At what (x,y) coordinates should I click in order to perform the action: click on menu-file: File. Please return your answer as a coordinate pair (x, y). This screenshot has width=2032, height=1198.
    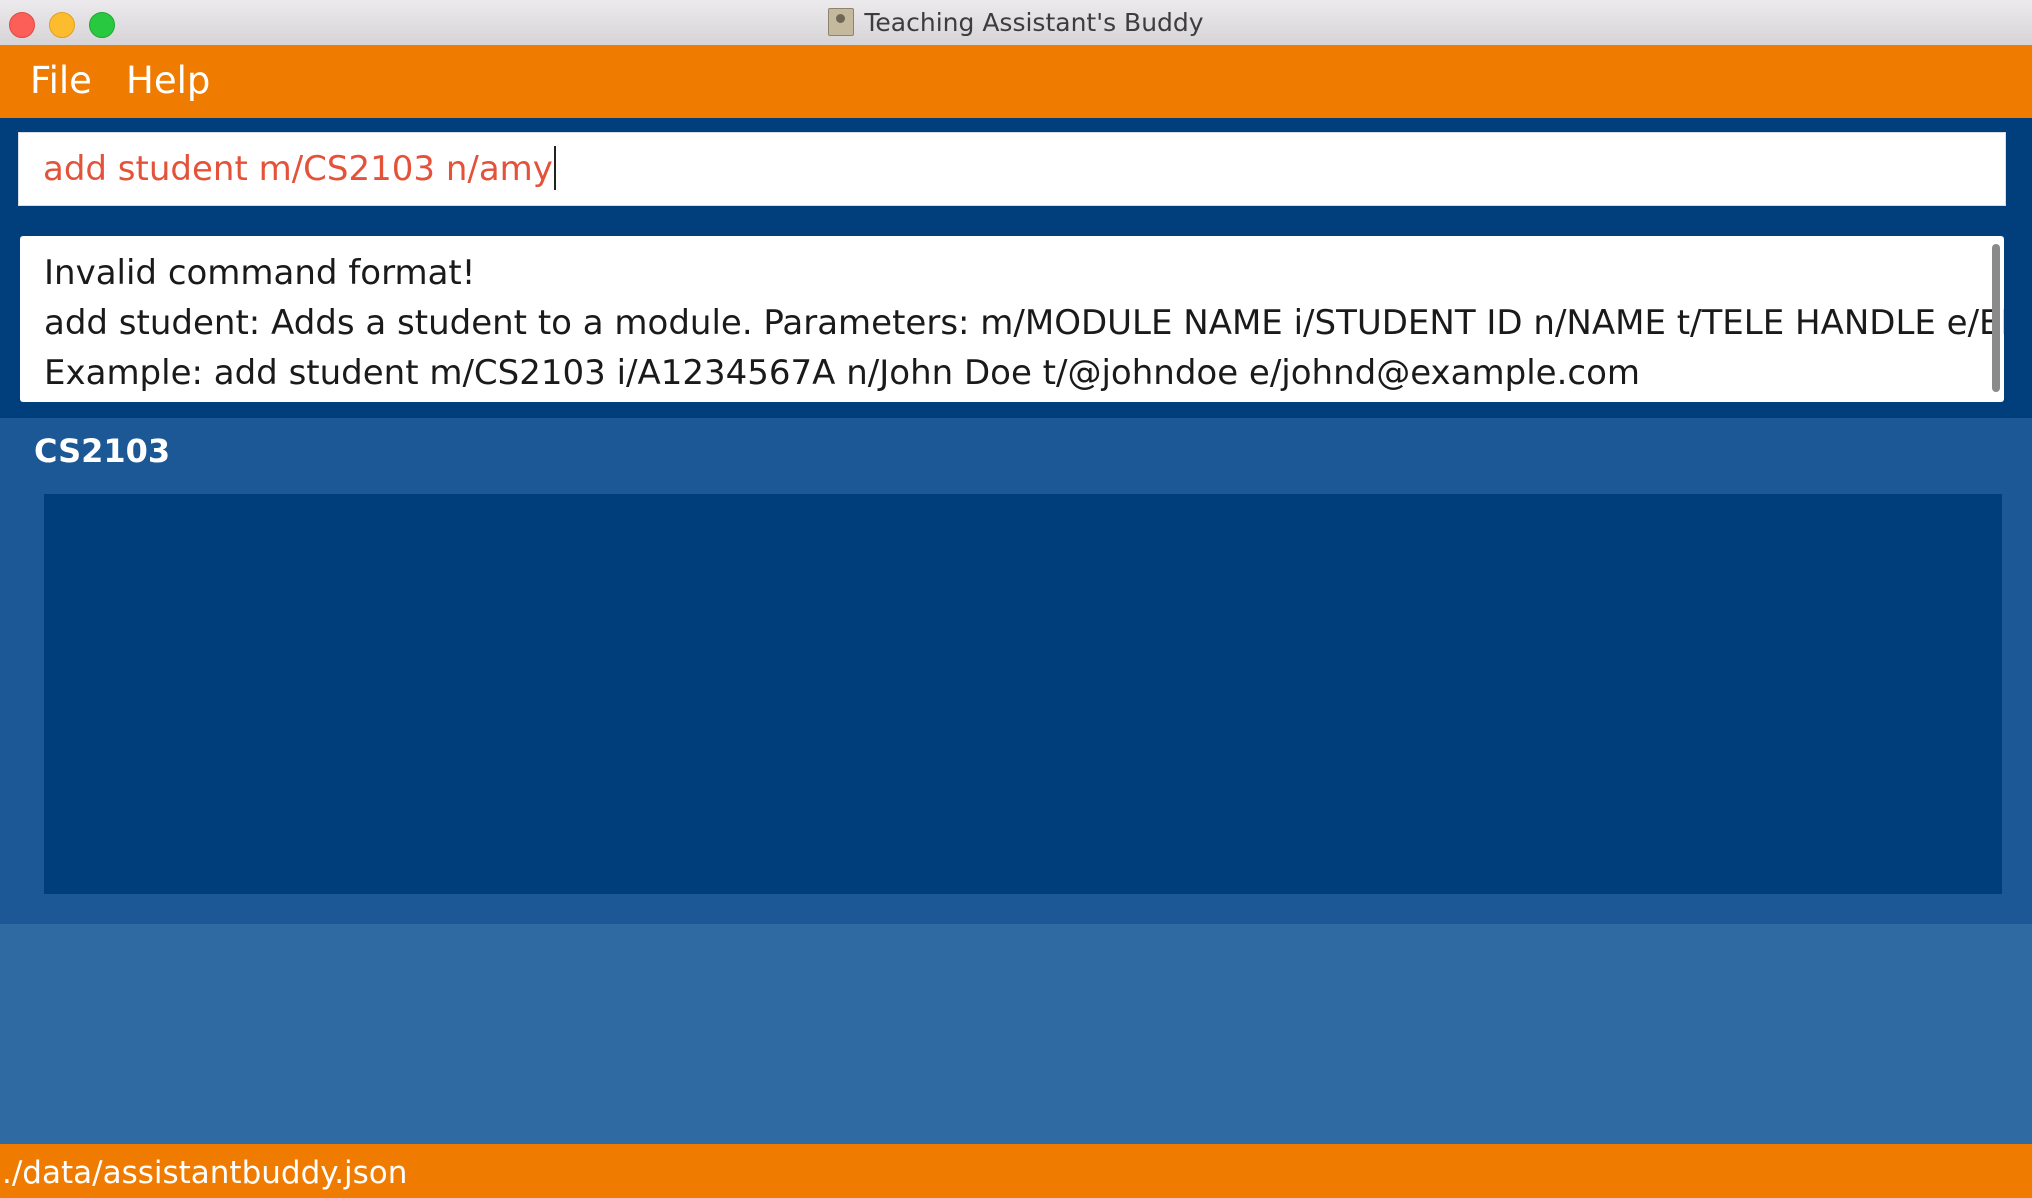
    Looking at the image, I should click on (61, 81).